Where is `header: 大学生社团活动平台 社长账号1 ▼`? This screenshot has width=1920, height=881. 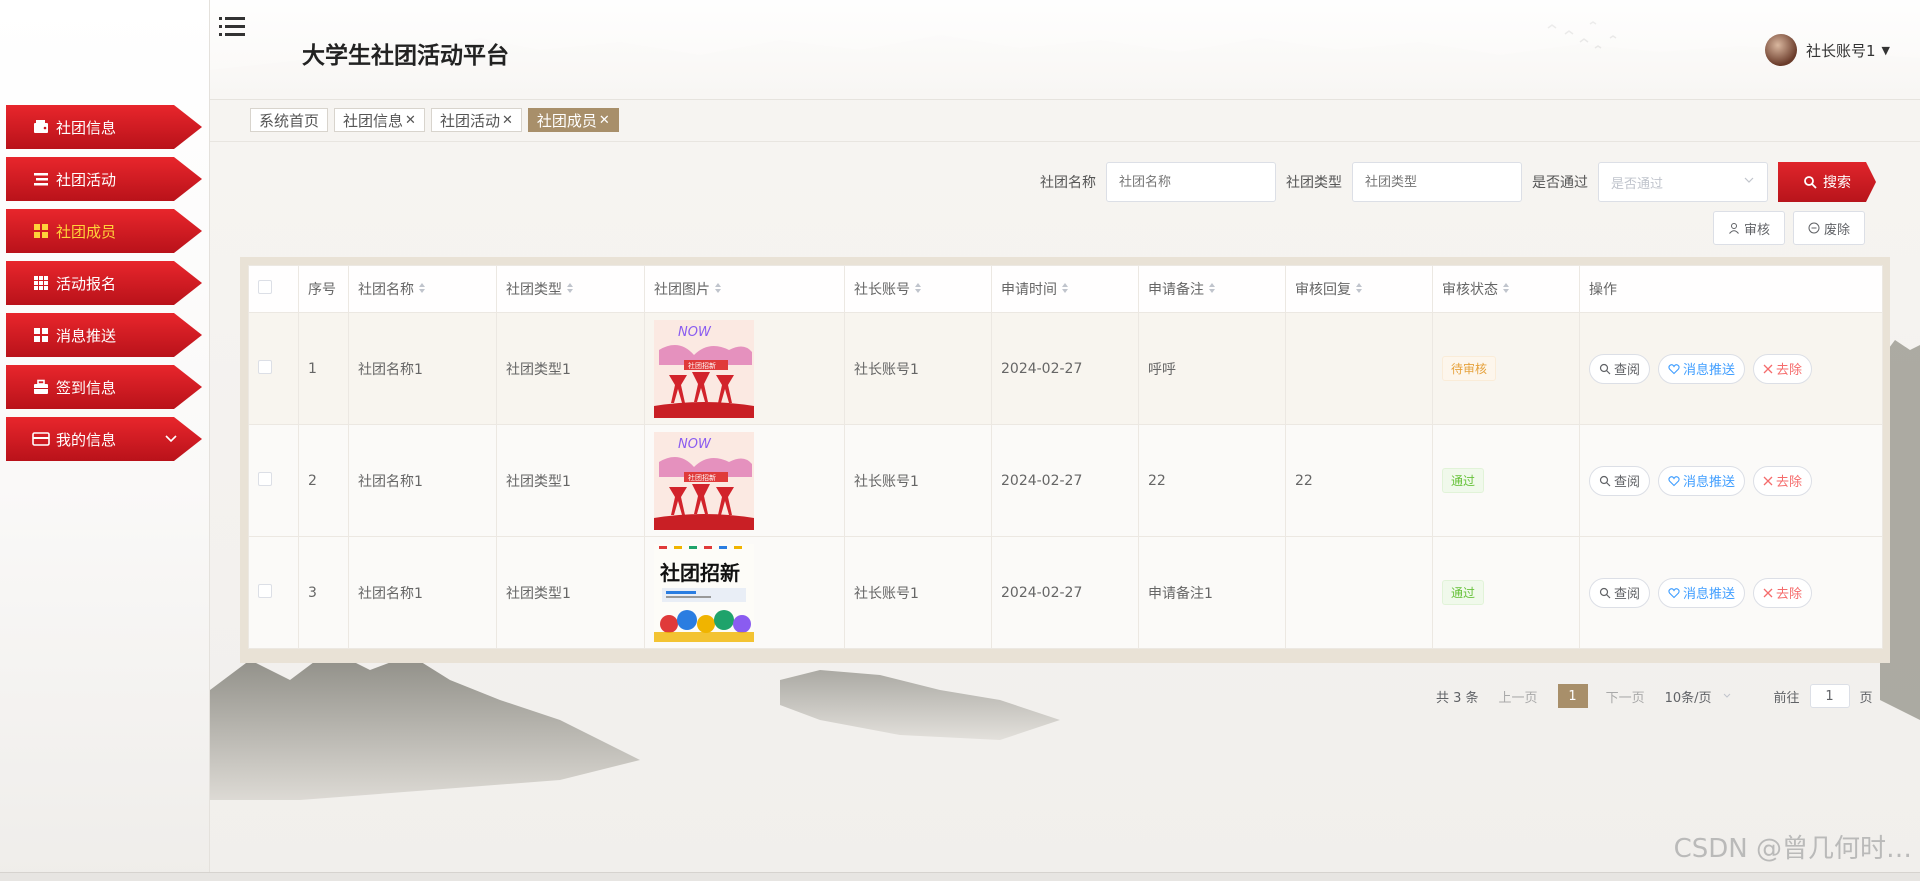
header: 大学生社团活动平台 社长账号1 ▼ is located at coordinates (1065, 50).